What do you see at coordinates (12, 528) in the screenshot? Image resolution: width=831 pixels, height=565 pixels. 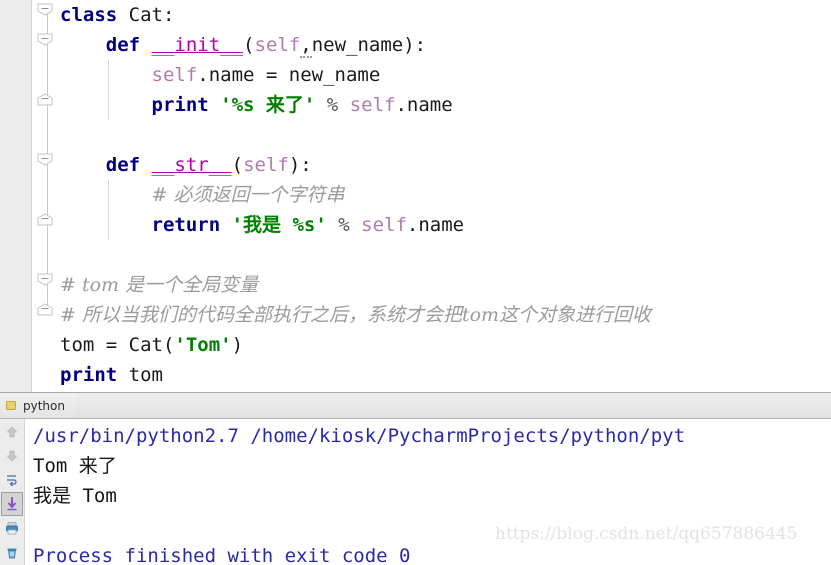 I see `print-icon` at bounding box center [12, 528].